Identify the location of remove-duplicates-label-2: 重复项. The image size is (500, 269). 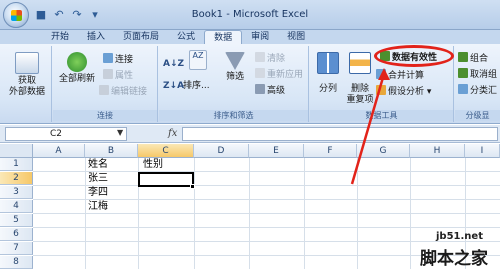
(360, 100).